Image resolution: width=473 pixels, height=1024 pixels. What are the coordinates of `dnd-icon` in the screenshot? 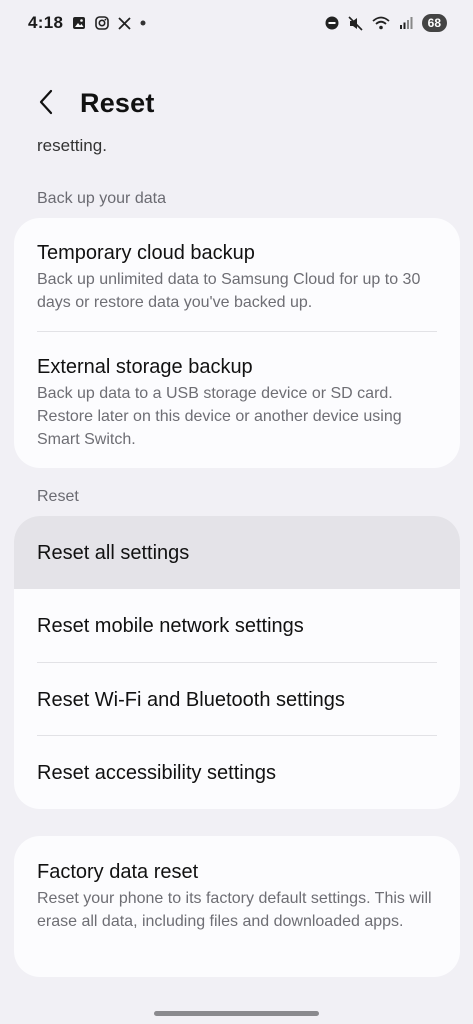 It's located at (332, 23).